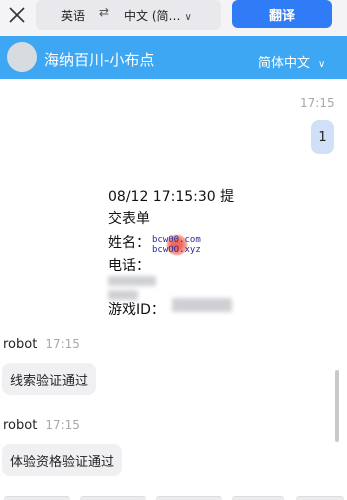 Image resolution: width=347 pixels, height=500 pixels. Describe the element at coordinates (337, 406) in the screenshot. I see `scrollbar` at that location.